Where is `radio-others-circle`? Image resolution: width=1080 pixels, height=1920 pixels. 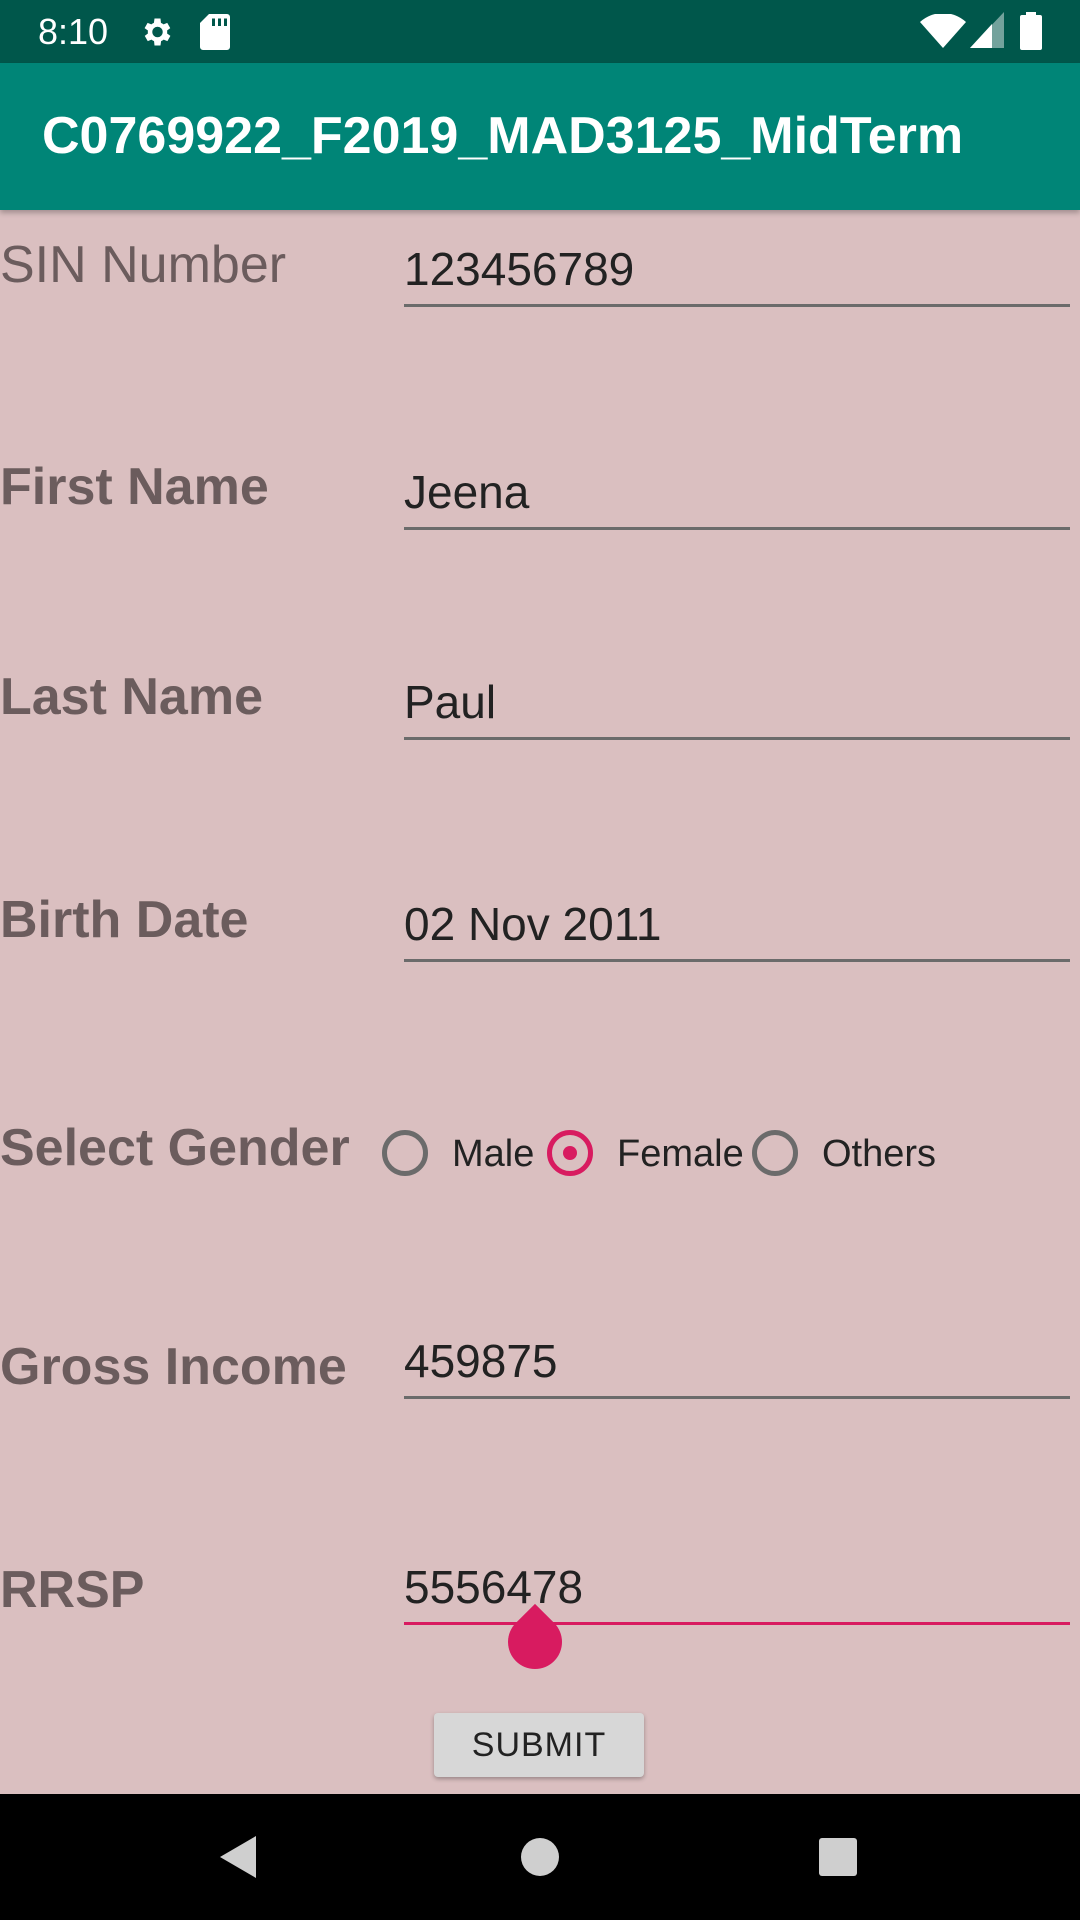
radio-others-circle is located at coordinates (775, 1153).